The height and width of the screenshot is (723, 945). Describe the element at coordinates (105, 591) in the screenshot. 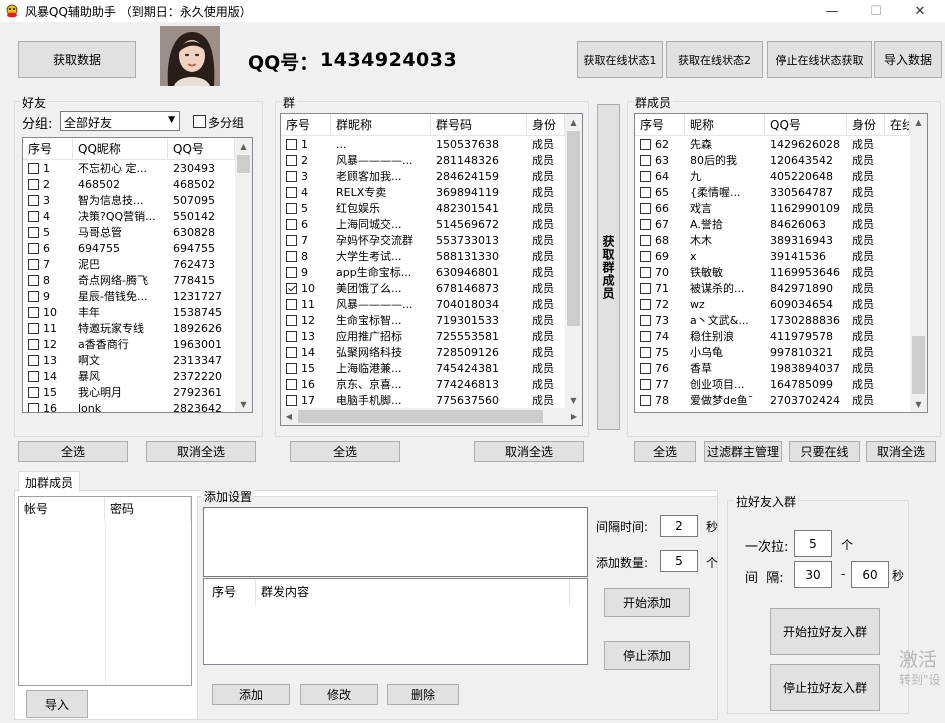

I see `accounts-list: 帐号 密码` at that location.